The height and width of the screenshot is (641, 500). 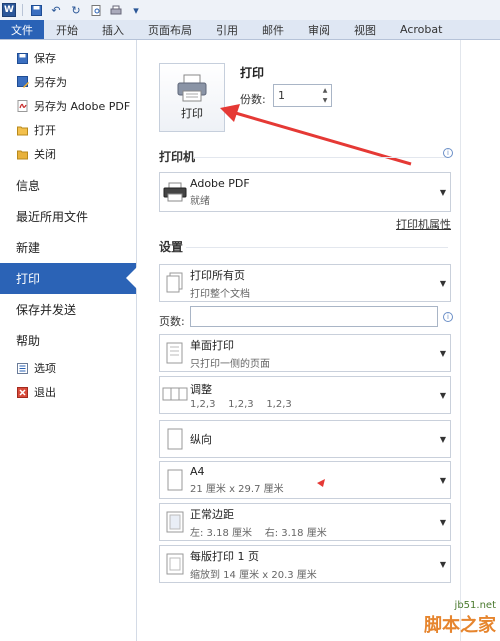 I want to click on pages-per-sheet-title: 每版打印 1 页, so click(x=224, y=556).